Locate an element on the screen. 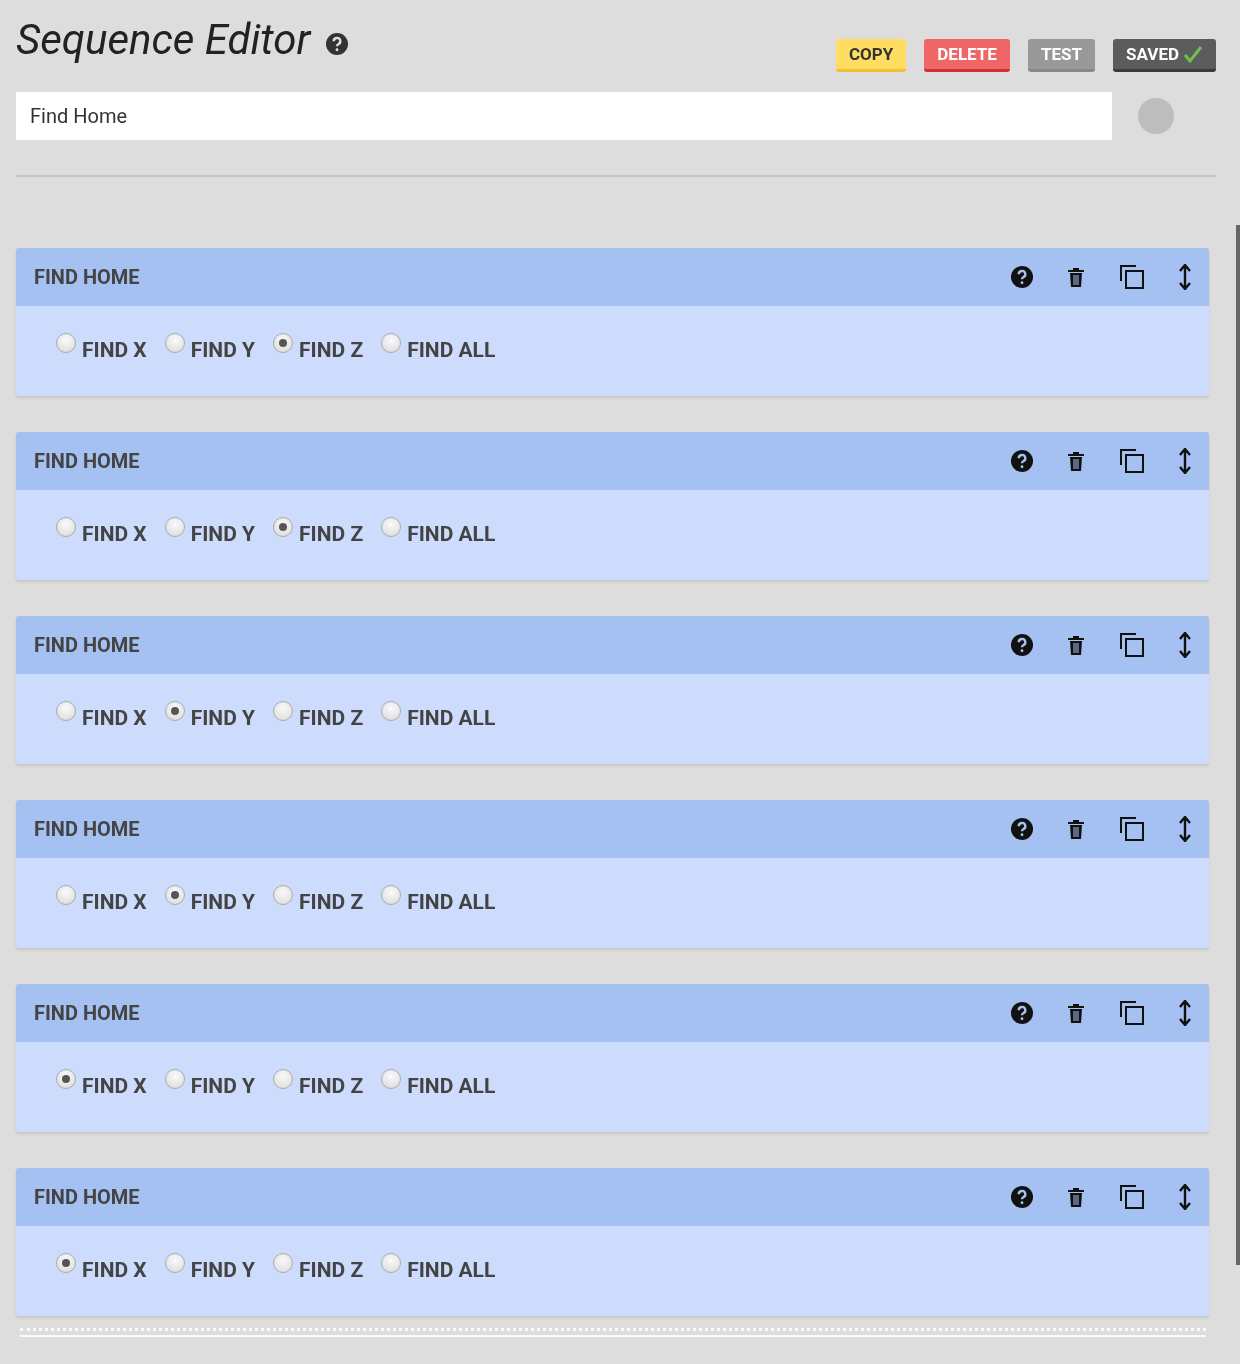  name-field: Find Home is located at coordinates (564, 116).